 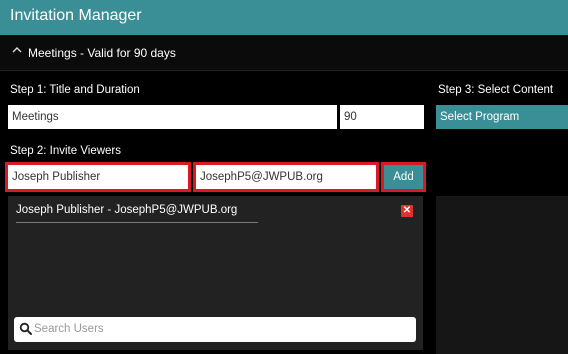 What do you see at coordinates (480, 117) in the screenshot?
I see `program-select-value: Select Program` at bounding box center [480, 117].